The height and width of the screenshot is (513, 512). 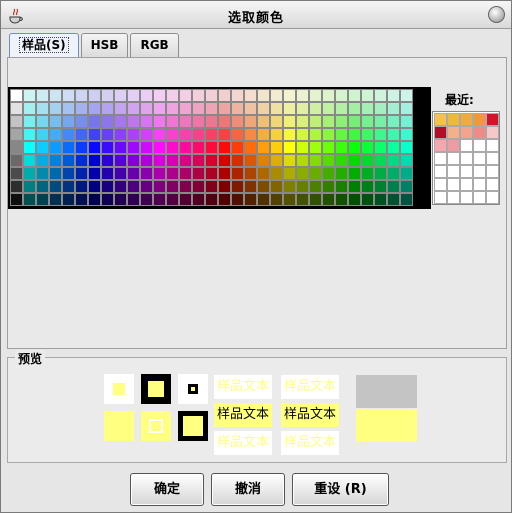 I want to click on tab-rgb: RGB, so click(x=154, y=45).